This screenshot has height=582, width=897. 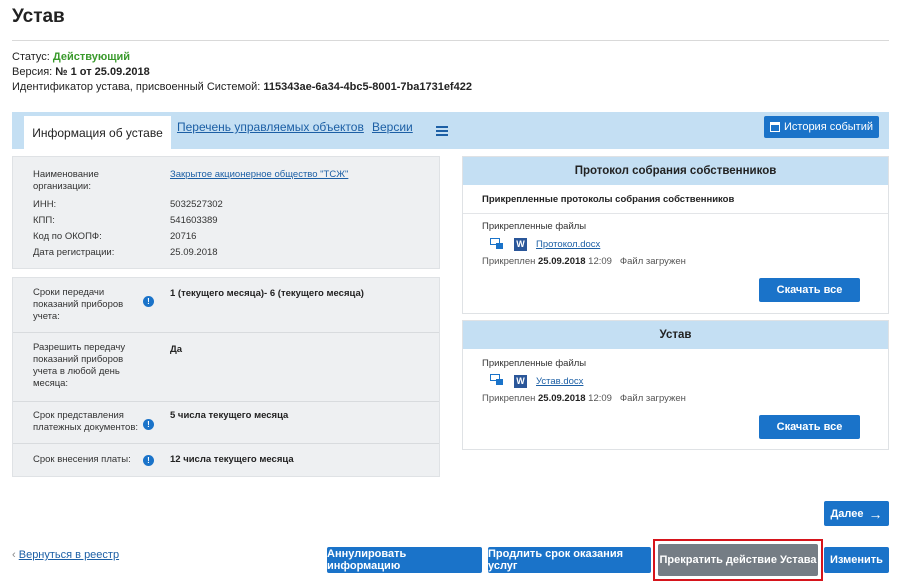 I want to click on calendar-icon, so click(x=775, y=127).